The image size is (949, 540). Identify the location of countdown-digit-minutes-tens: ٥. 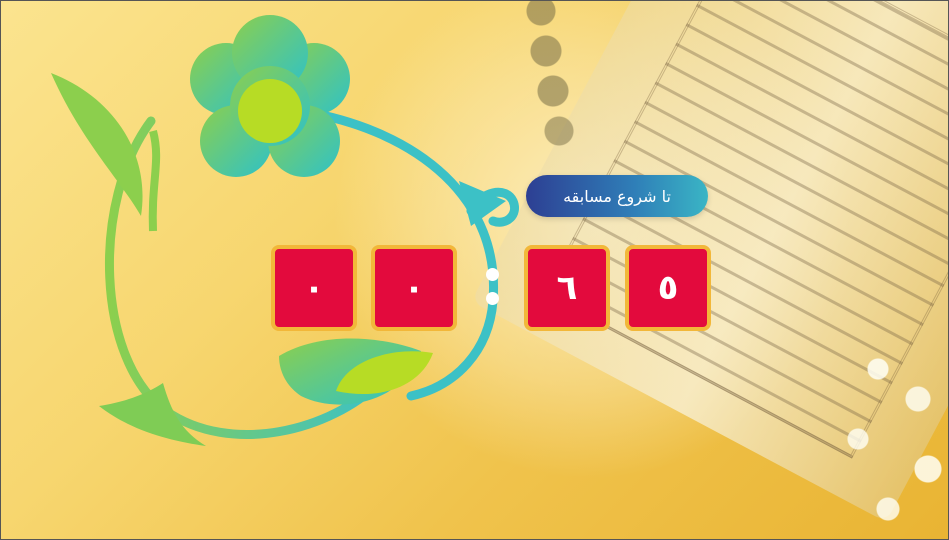
(668, 288).